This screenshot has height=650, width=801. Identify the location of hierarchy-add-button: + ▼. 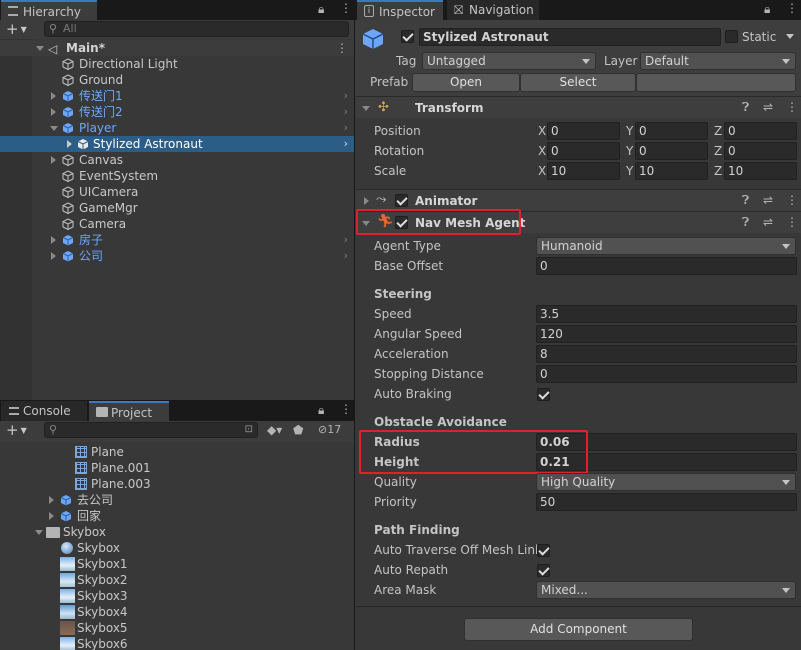
(16, 29).